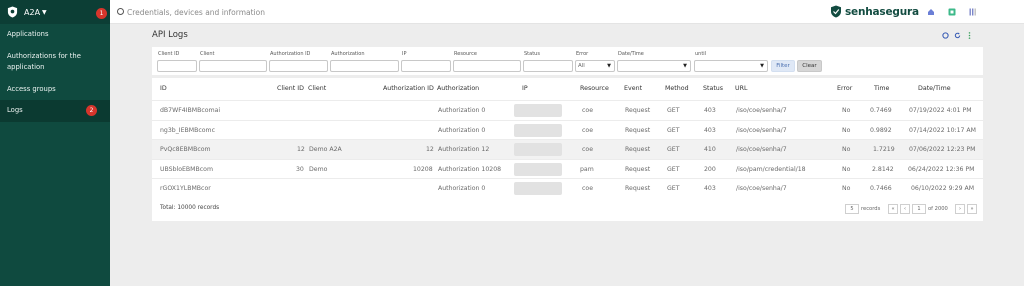 The width and height of the screenshot is (1024, 286). Describe the element at coordinates (233, 66) in the screenshot. I see `client-field` at that location.